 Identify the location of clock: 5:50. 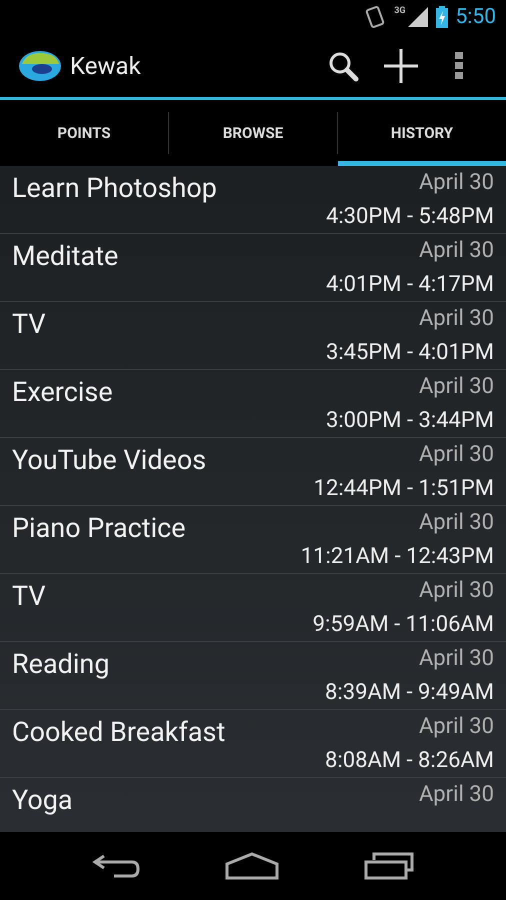
(476, 17).